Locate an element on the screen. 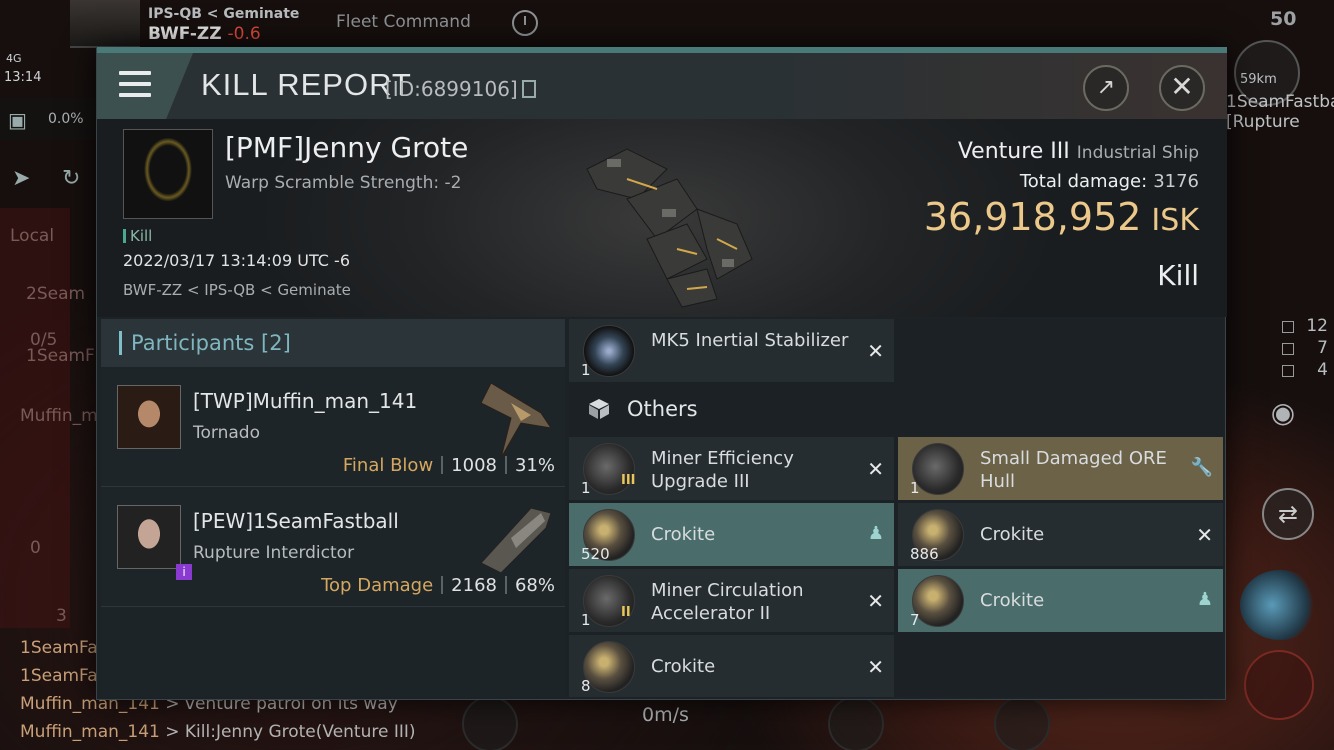 The width and height of the screenshot is (1334, 750). total-damage-value: 3176 is located at coordinates (1176, 181).